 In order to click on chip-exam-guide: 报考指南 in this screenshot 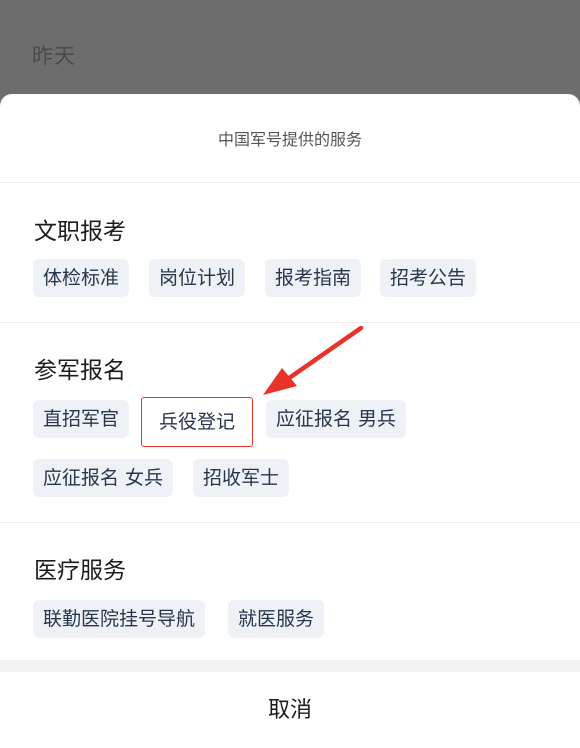, I will do `click(313, 278)`.